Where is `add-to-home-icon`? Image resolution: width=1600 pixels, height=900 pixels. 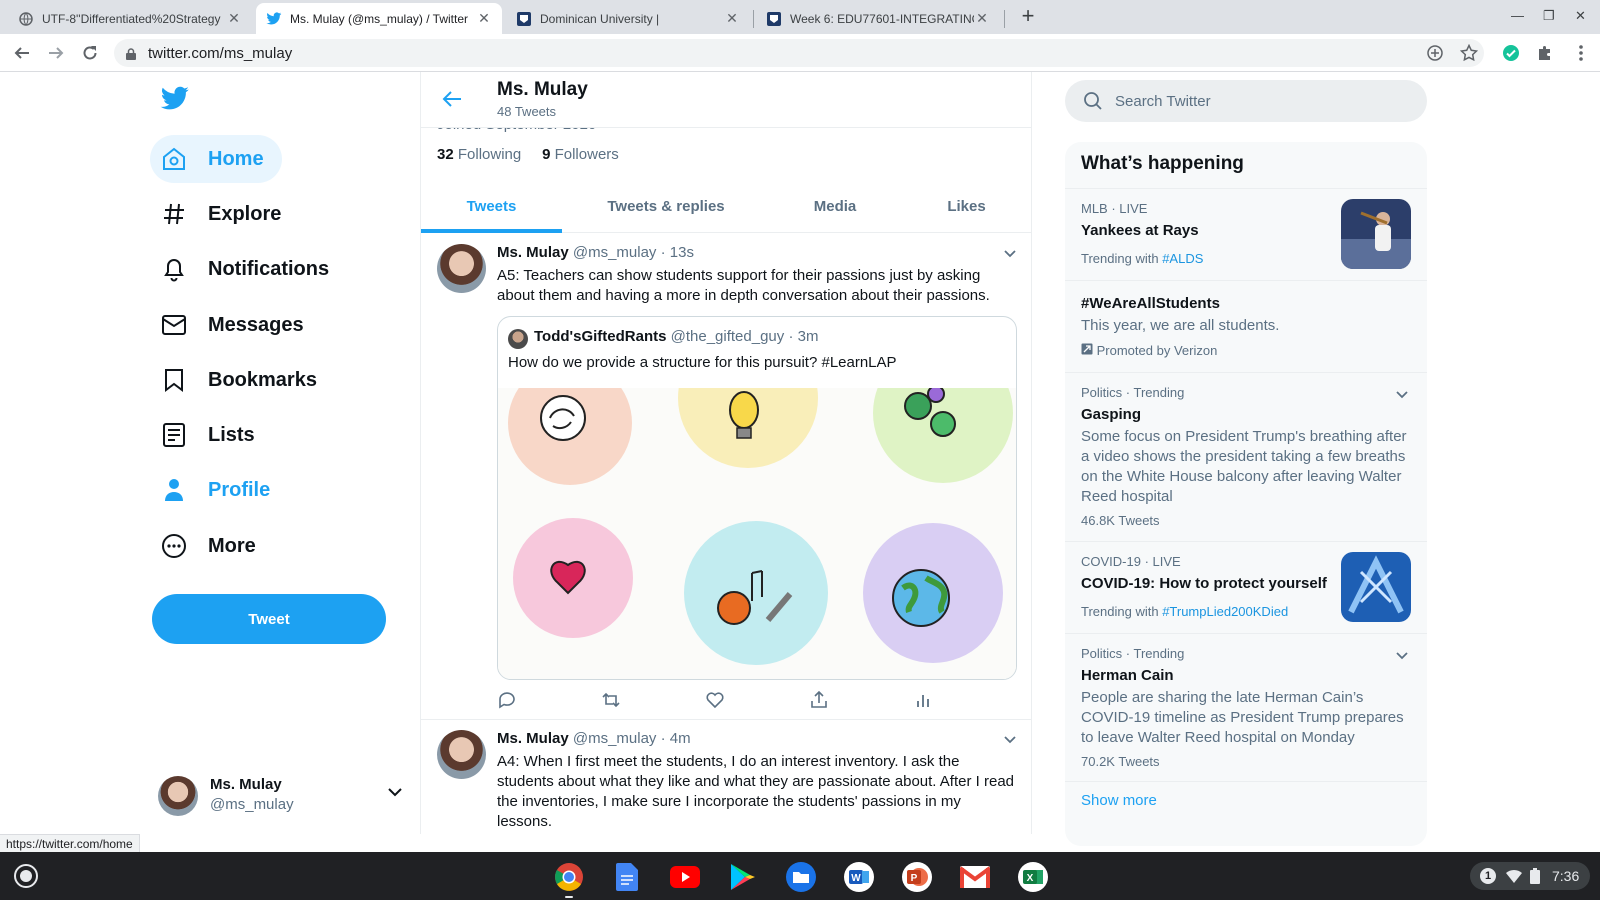 add-to-home-icon is located at coordinates (1435, 53).